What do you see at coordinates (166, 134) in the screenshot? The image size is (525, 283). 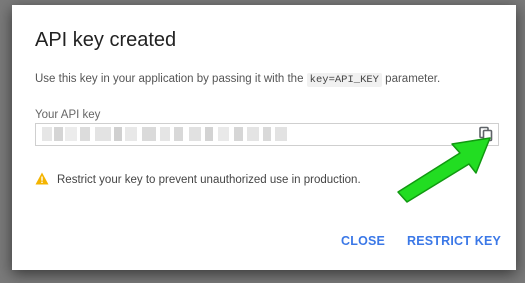 I see `api-key-value-redacted` at bounding box center [166, 134].